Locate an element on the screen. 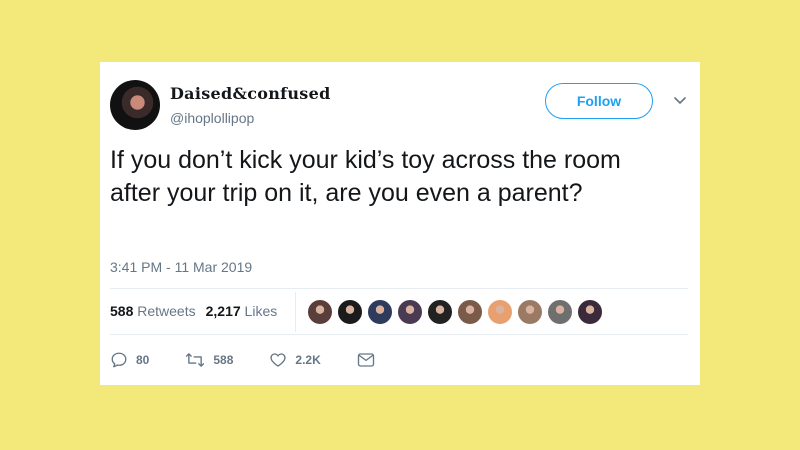 The height and width of the screenshot is (450, 800). avatar is located at coordinates (135, 105).